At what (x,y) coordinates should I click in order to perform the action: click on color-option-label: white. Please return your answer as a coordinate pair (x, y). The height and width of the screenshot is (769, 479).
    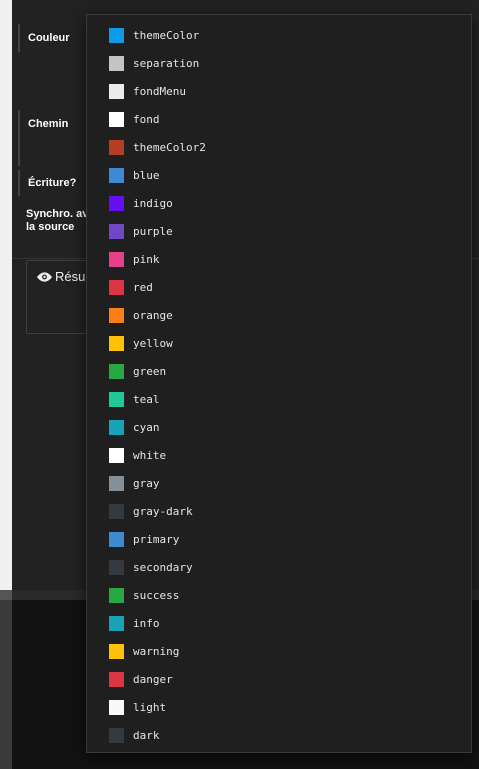
    Looking at the image, I should click on (150, 455).